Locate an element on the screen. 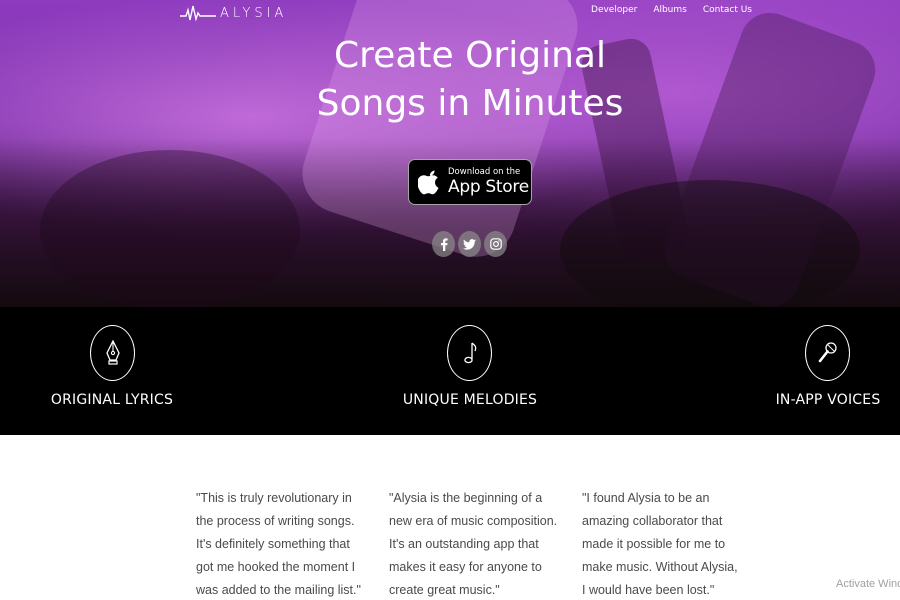 The width and height of the screenshot is (900, 600). brand-name: ALYSIA is located at coordinates (254, 13).